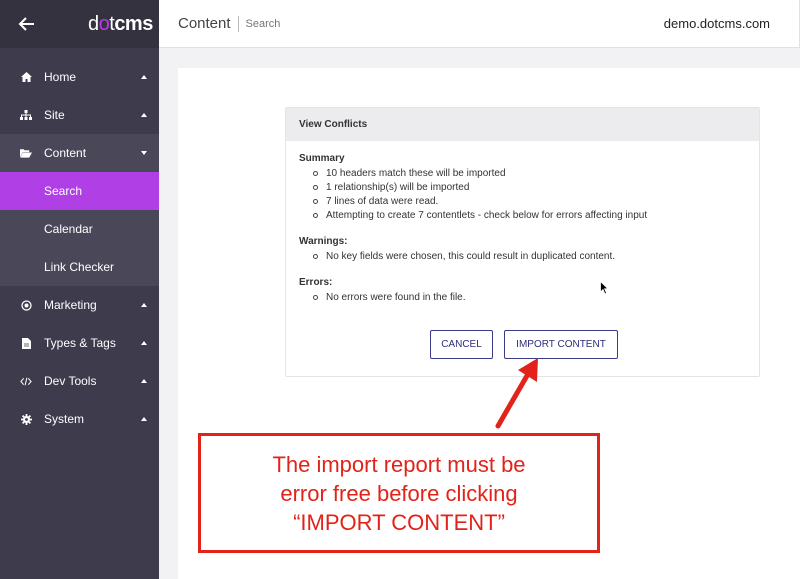  What do you see at coordinates (26, 305) in the screenshot?
I see `bullseye-icon` at bounding box center [26, 305].